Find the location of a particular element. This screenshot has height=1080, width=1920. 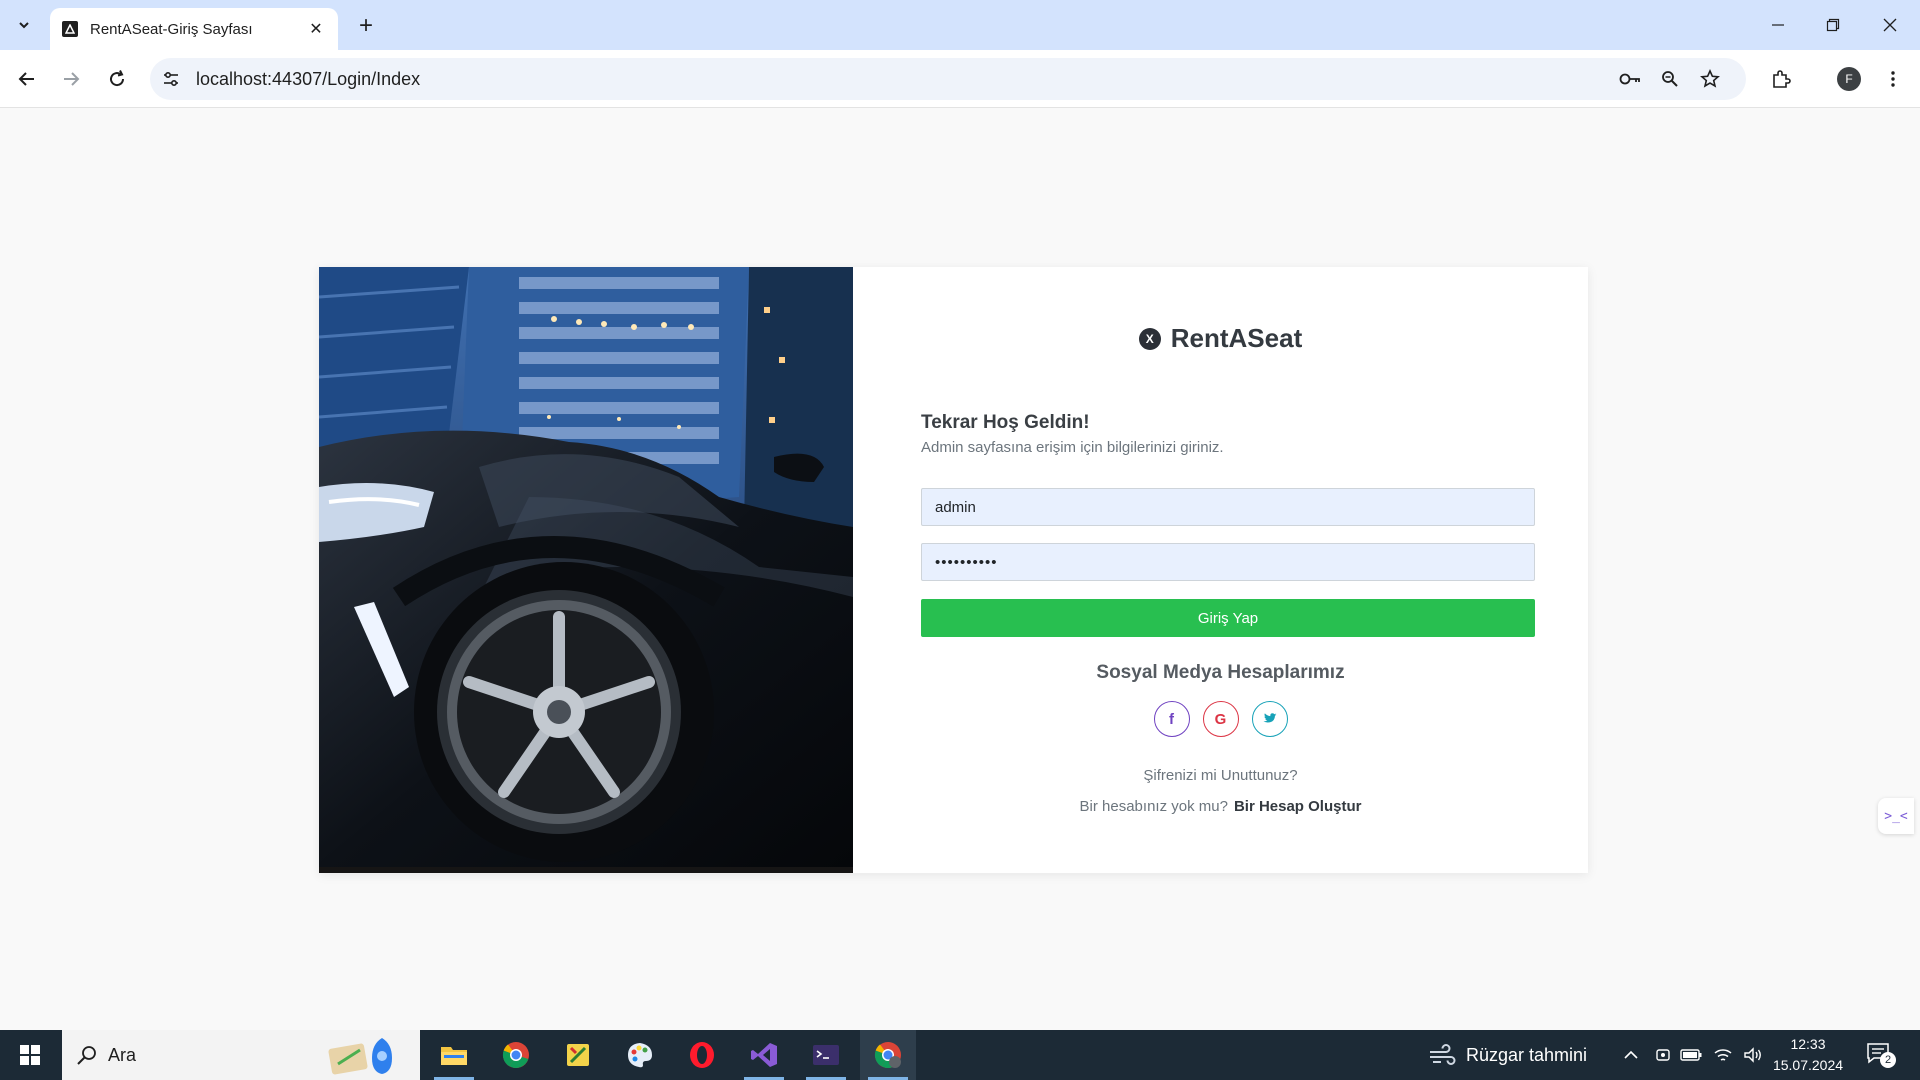

site-favicon-icon is located at coordinates (70, 29).